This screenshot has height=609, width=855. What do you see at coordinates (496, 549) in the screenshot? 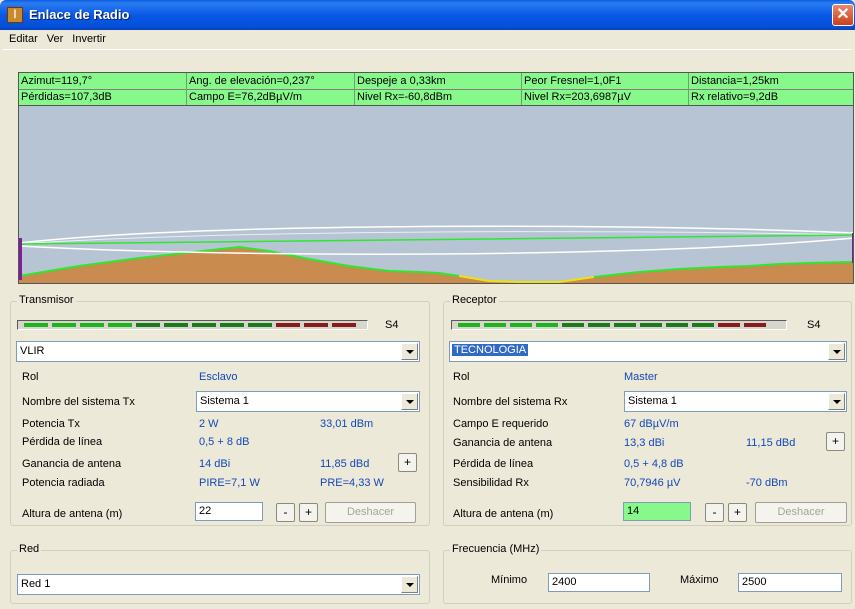
I see `frecuencia-group-label: Frecuencia (MHz)` at bounding box center [496, 549].